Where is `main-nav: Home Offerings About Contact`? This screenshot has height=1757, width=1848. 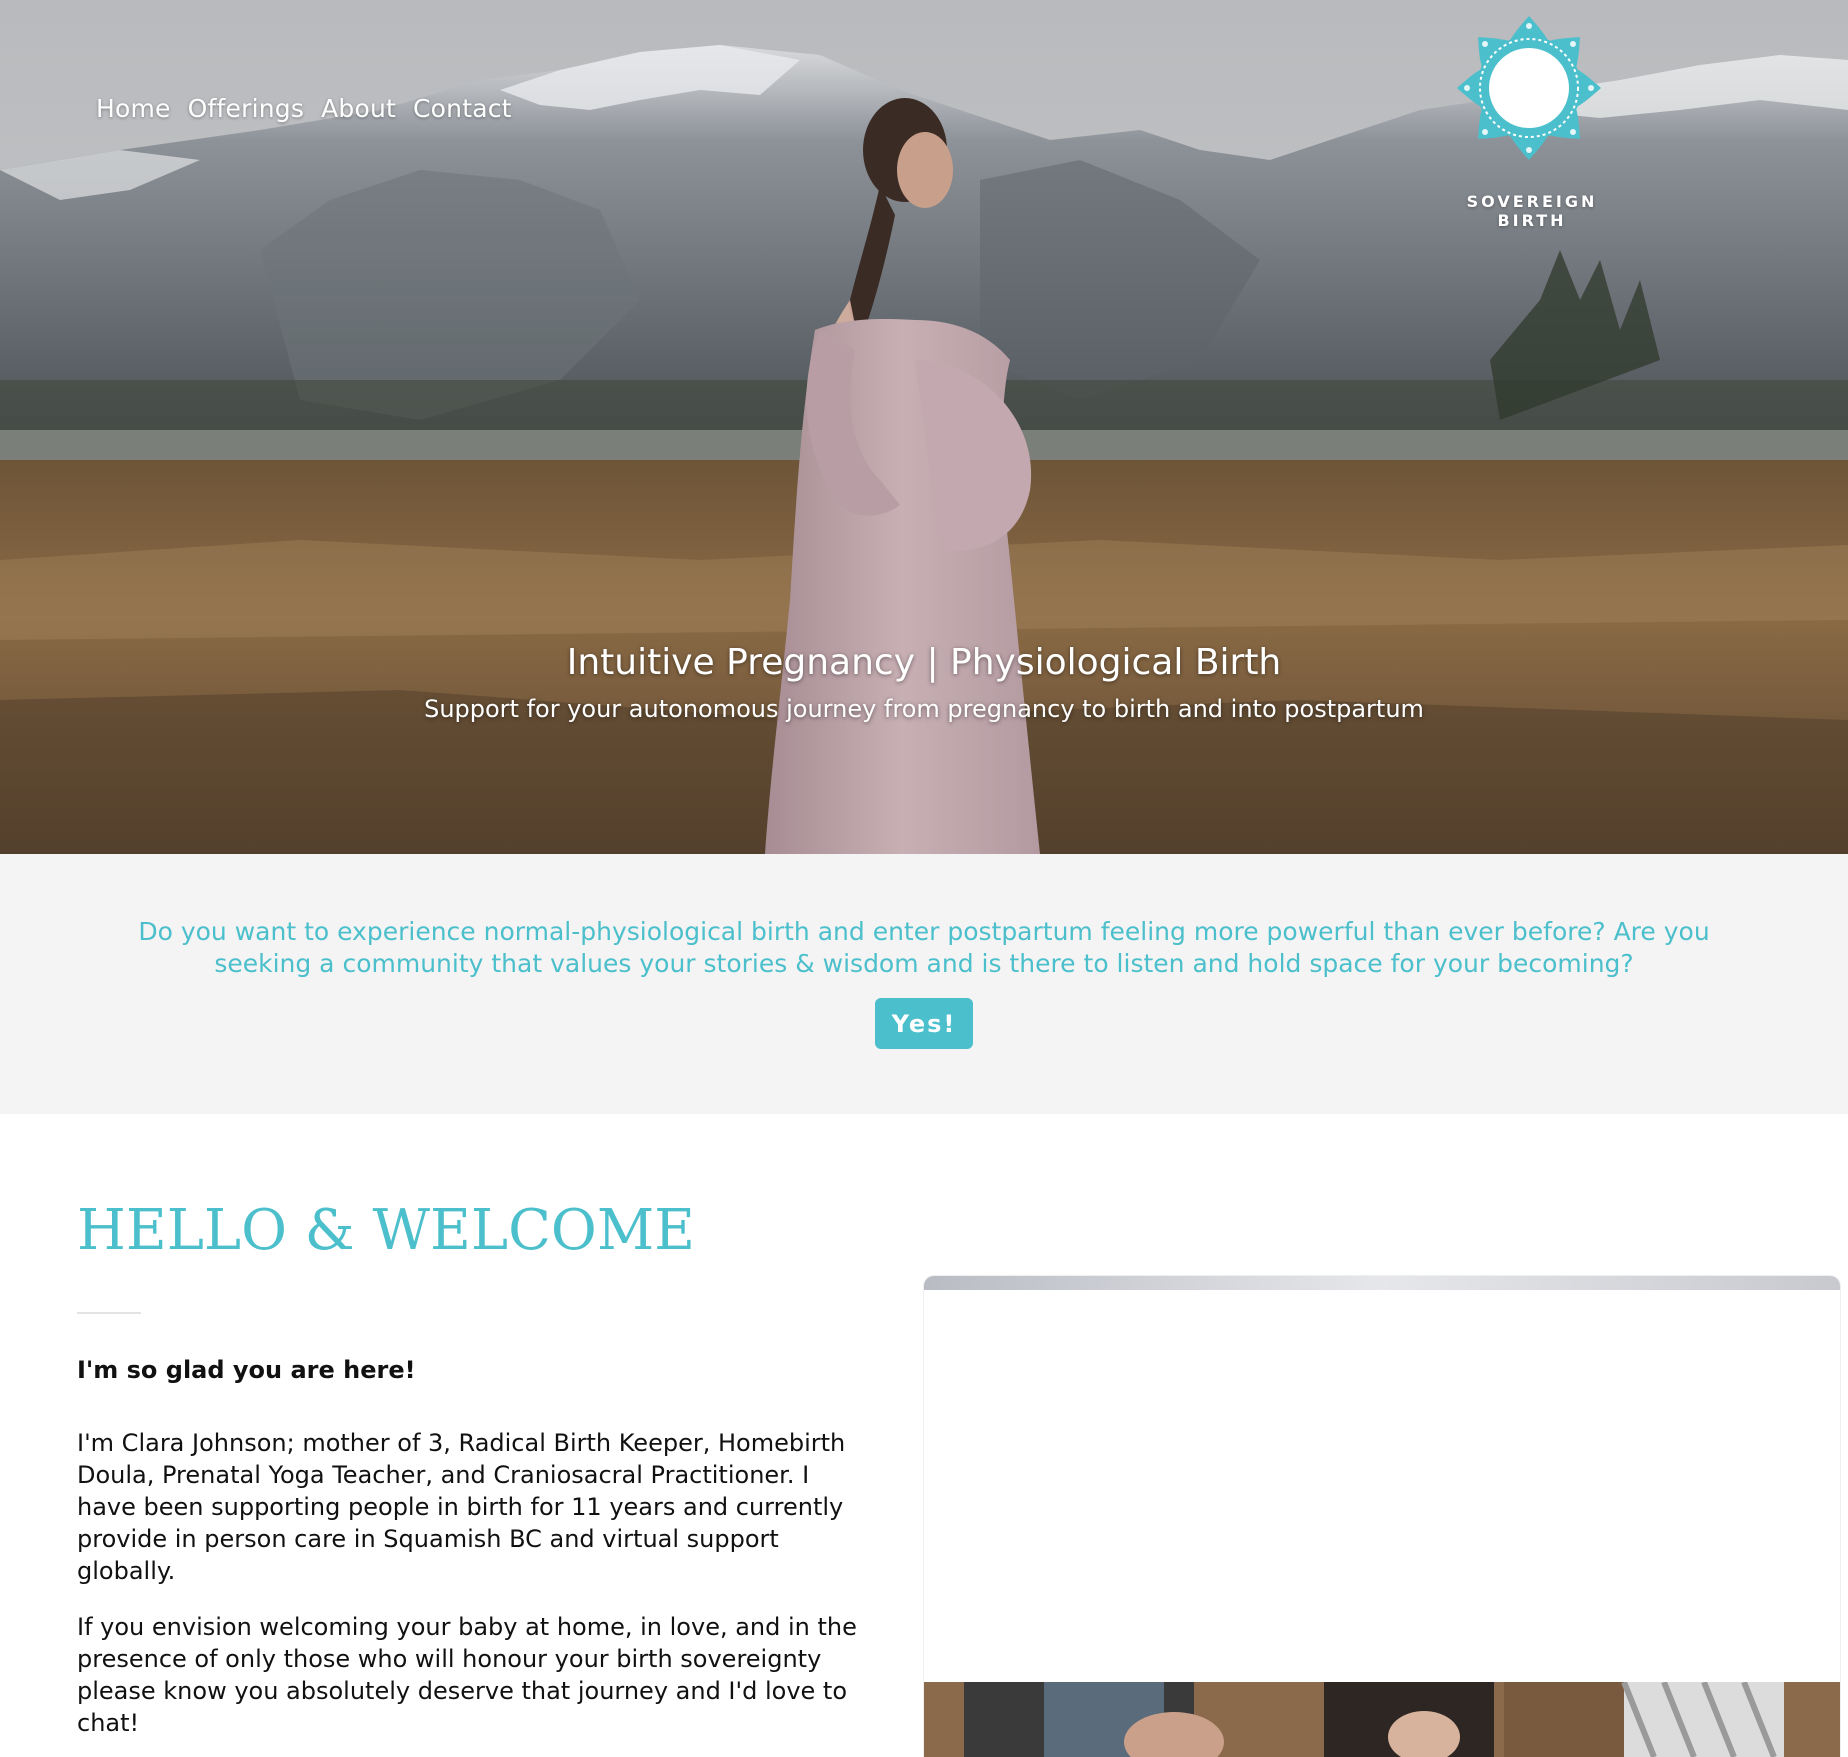
main-nav: Home Offerings About Contact is located at coordinates (304, 108).